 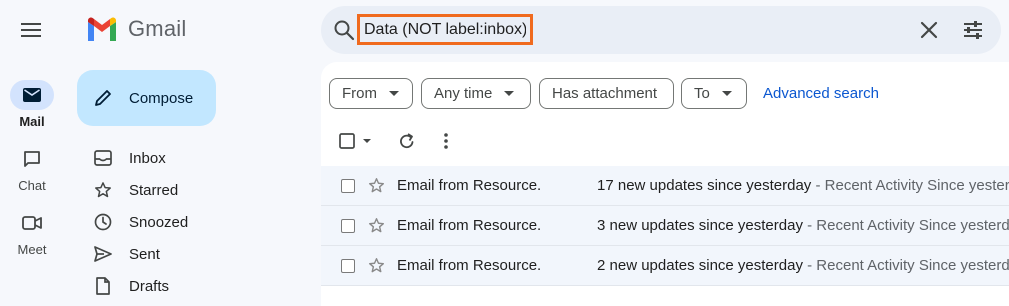 I want to click on rail-label-chat: Chat, so click(x=32, y=185).